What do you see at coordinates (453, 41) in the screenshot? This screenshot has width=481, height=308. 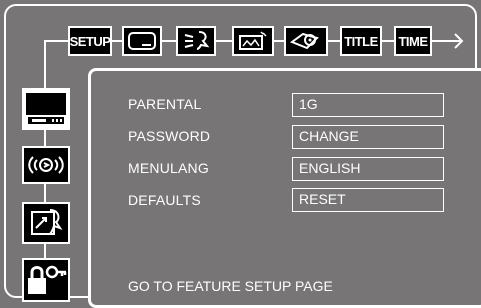 I see `arrow-right-icon` at bounding box center [453, 41].